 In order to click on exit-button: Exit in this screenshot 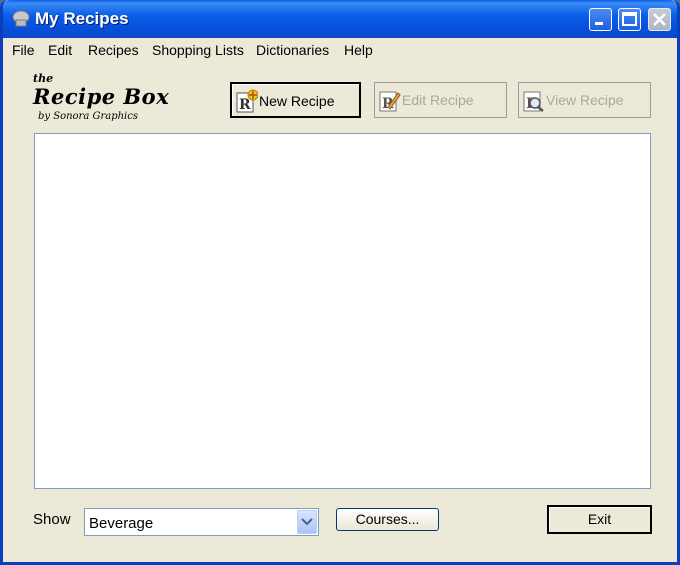, I will do `click(599, 519)`.